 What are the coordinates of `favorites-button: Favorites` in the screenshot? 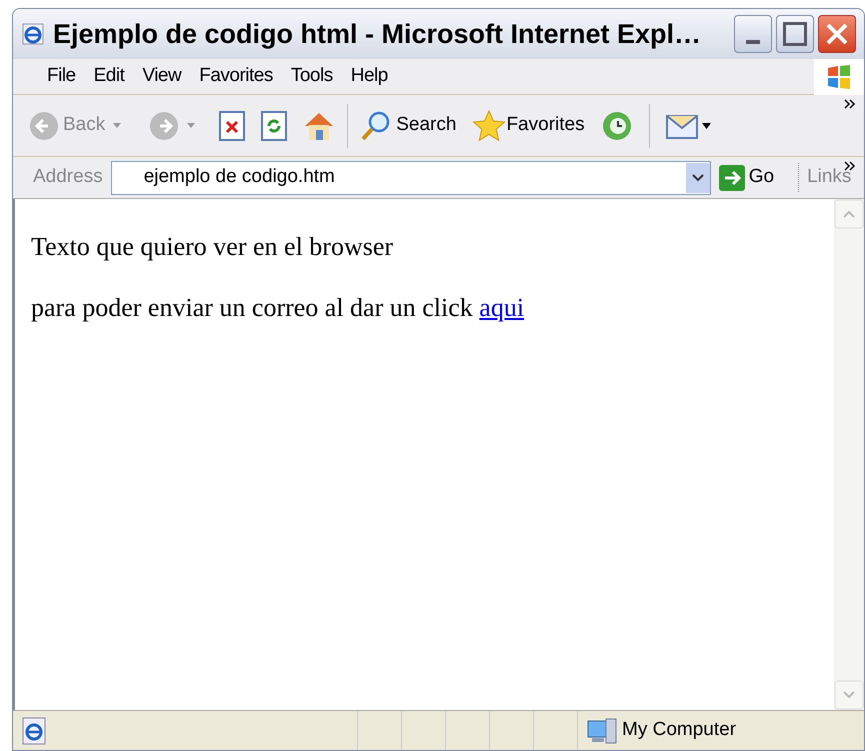 It's located at (528, 126).